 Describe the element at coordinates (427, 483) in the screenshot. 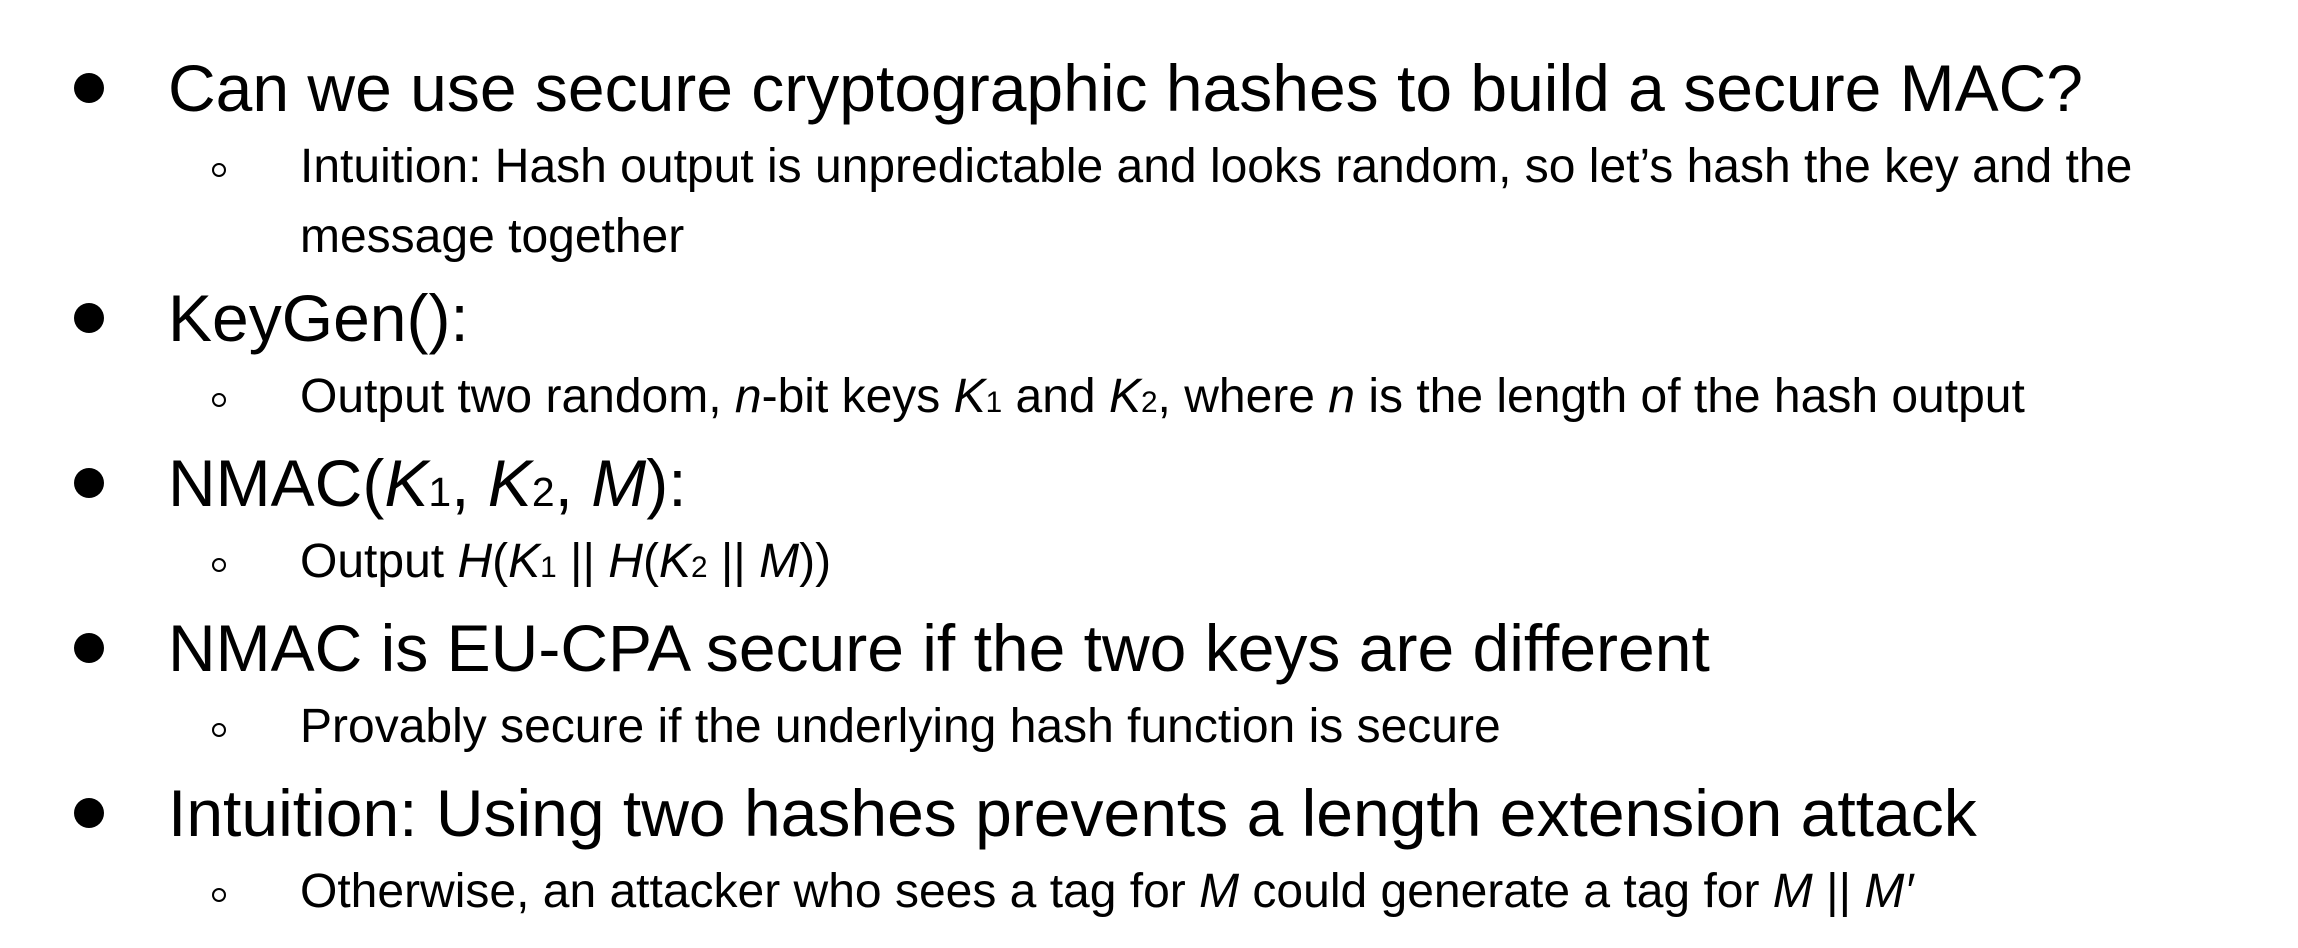

I see `bullet-3-title: NMAC(K1, K2, M):` at that location.